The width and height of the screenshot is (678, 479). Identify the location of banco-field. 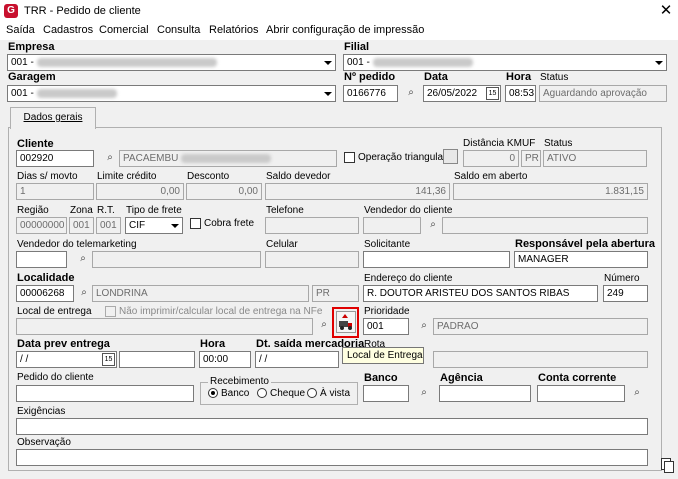
(386, 393).